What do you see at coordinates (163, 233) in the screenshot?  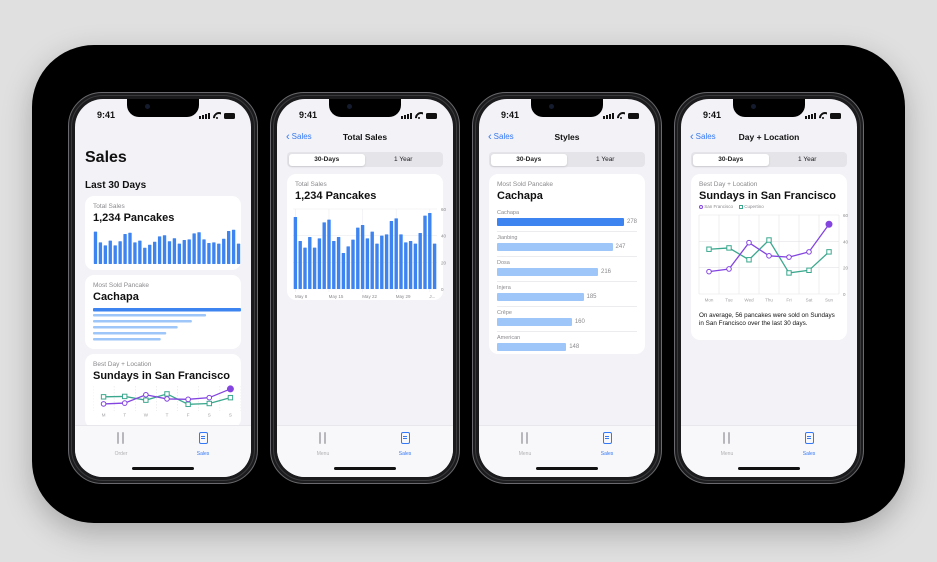 I see `total-sales-card: Total Sales 1,234 Pancakes` at bounding box center [163, 233].